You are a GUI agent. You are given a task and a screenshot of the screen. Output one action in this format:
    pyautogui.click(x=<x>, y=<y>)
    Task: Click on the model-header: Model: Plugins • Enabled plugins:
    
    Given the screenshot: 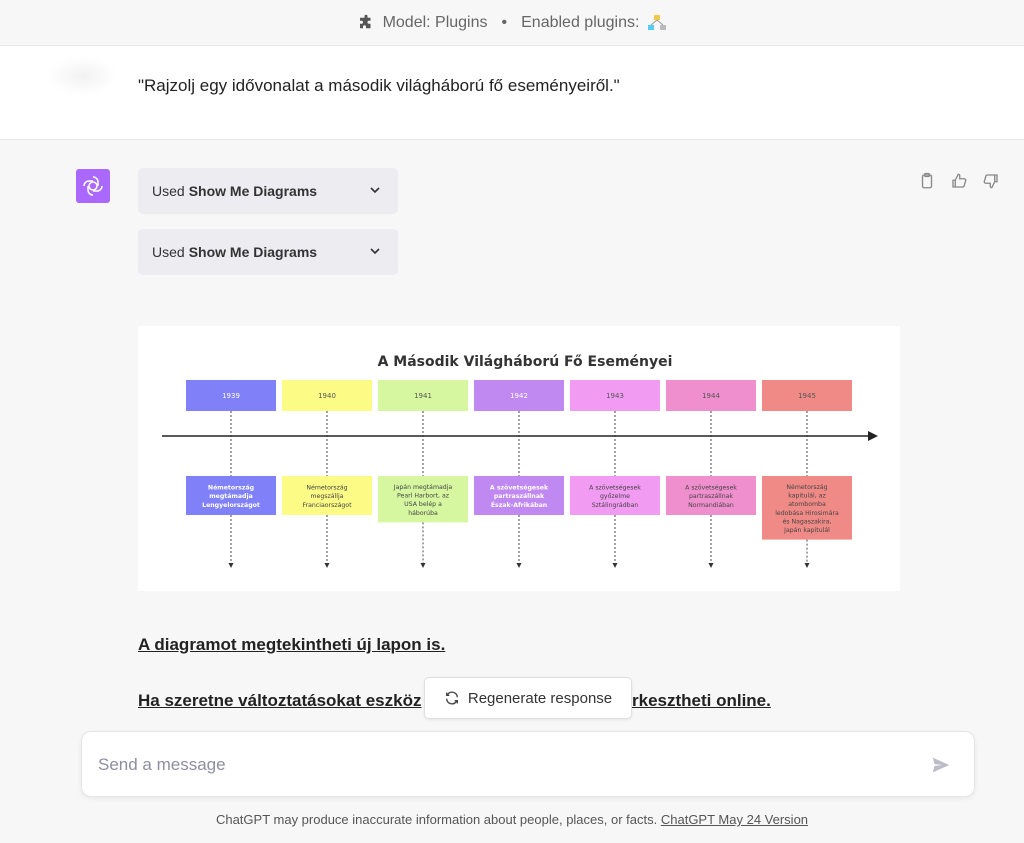 What is the action you would take?
    pyautogui.click(x=512, y=23)
    